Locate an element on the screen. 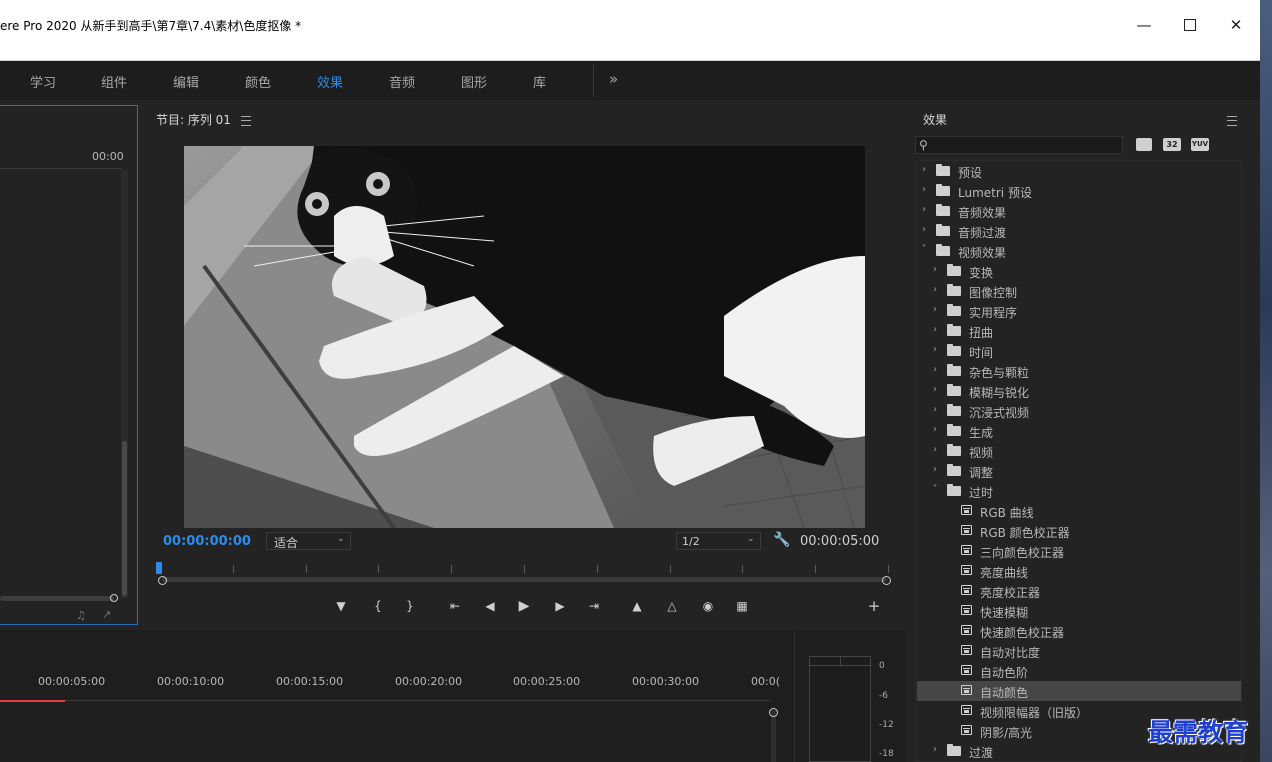  source-audio-icon: ♫ is located at coordinates (81, 615).